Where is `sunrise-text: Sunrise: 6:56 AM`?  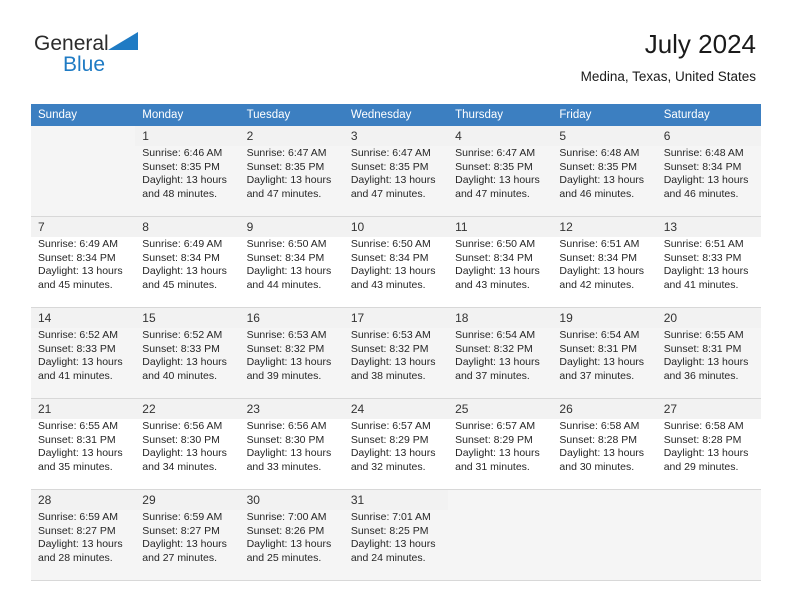
sunrise-text: Sunrise: 6:56 AM is located at coordinates (286, 426).